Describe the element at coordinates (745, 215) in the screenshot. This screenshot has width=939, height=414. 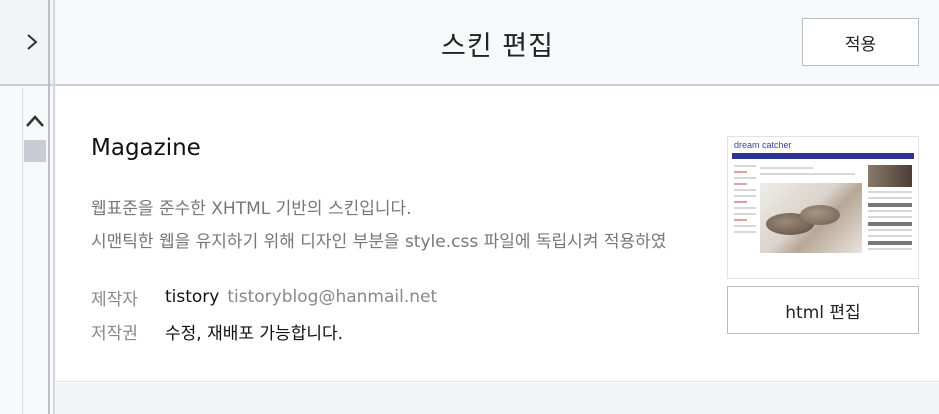
I see `thumbnail-left-sidebar` at that location.